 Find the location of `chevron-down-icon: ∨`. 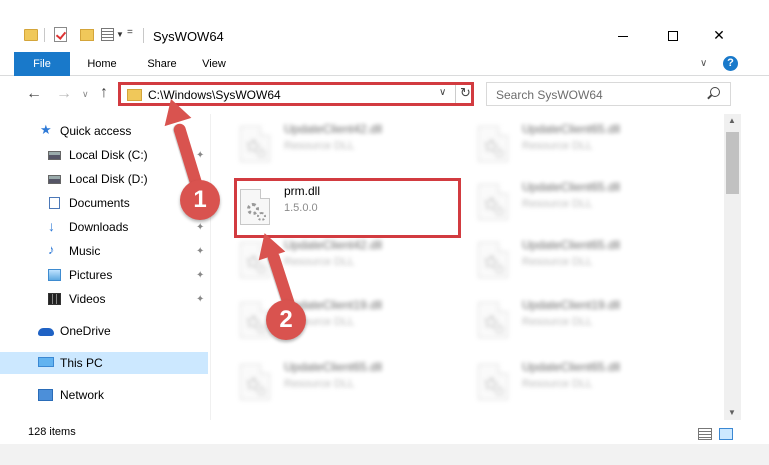

chevron-down-icon: ∨ is located at coordinates (442, 92).